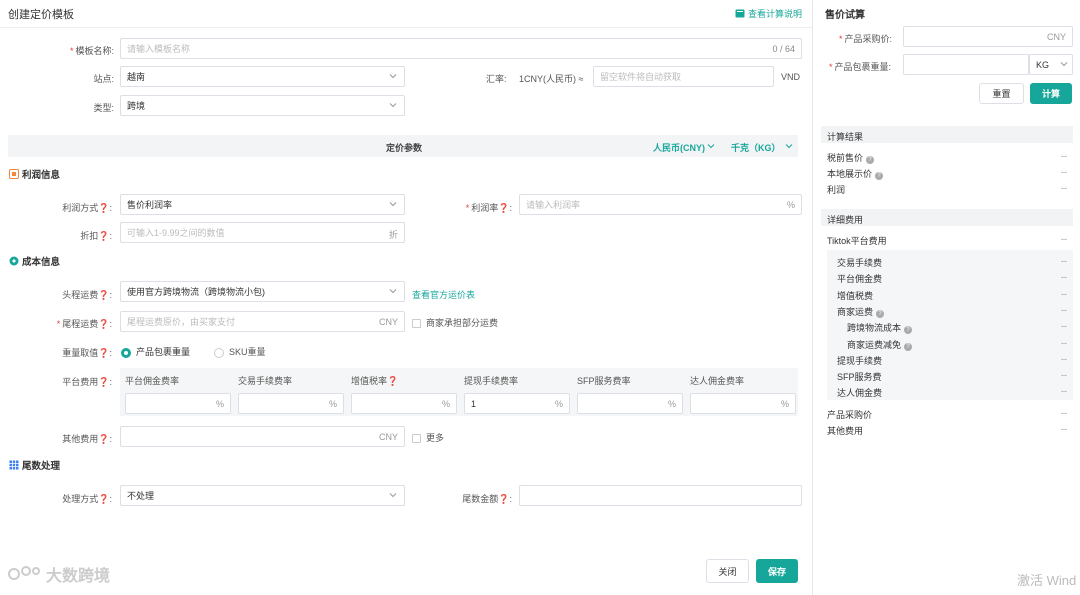 The width and height of the screenshot is (1080, 595). Describe the element at coordinates (947, 173) in the screenshot. I see `result-row: 本地展示价? --` at that location.